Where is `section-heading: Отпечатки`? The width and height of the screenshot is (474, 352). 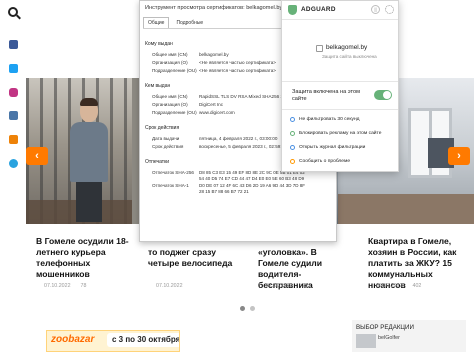 section-heading: Отпечатки is located at coordinates (157, 162).